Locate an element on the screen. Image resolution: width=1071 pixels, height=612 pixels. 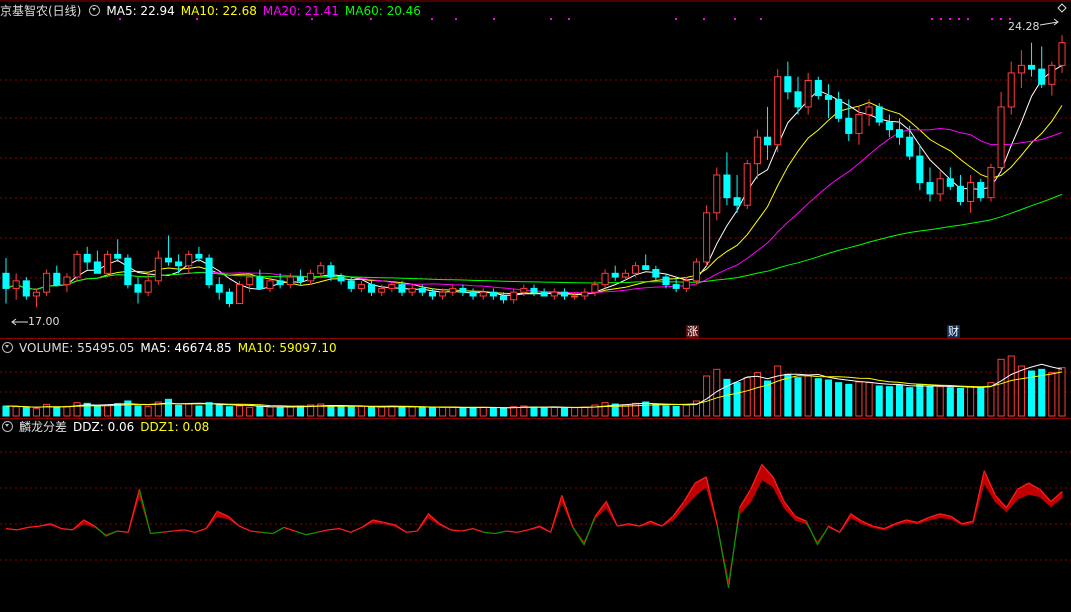
high-price-label: 24.28 is located at coordinates (1024, 26).